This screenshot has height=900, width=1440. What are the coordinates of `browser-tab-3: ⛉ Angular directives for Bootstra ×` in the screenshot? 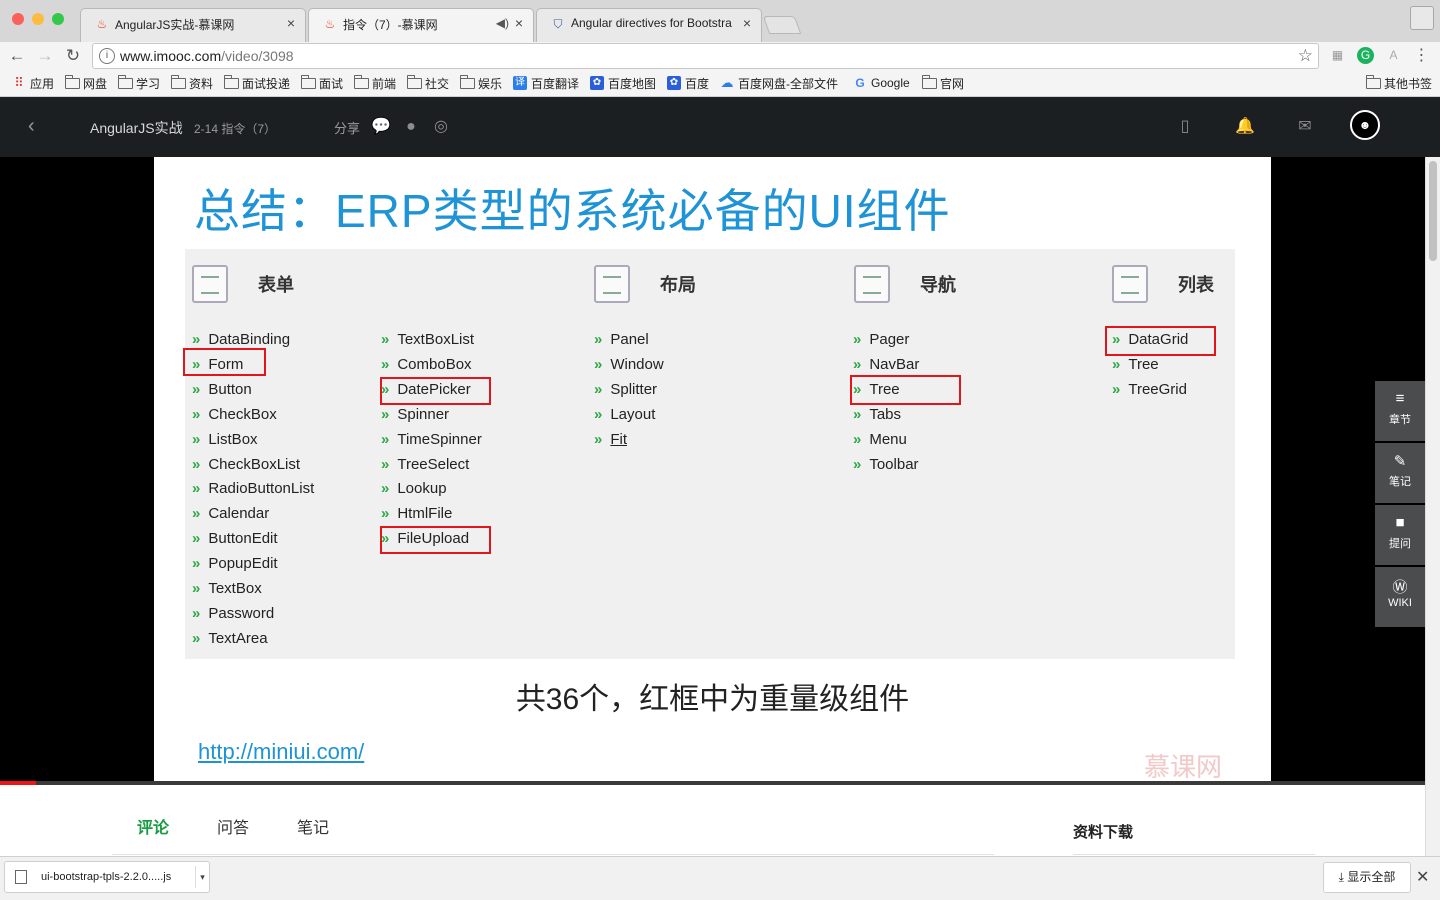 It's located at (649, 25).